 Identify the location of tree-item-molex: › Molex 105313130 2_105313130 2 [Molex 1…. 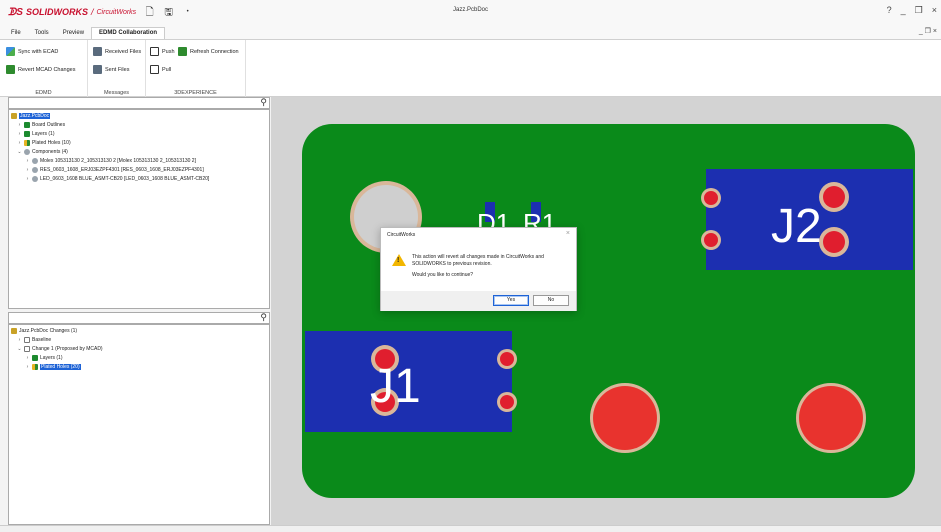
(110, 161).